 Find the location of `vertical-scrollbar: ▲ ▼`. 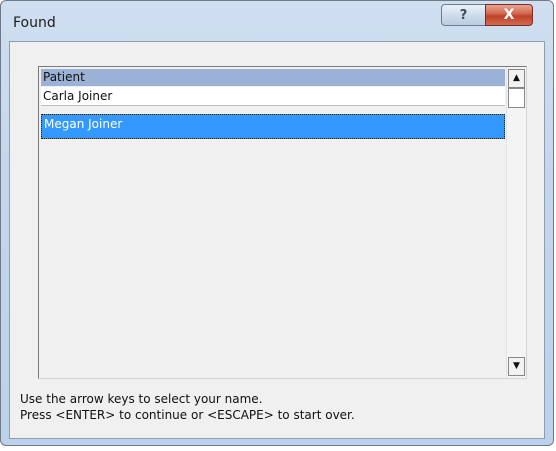

vertical-scrollbar: ▲ ▼ is located at coordinates (516, 222).